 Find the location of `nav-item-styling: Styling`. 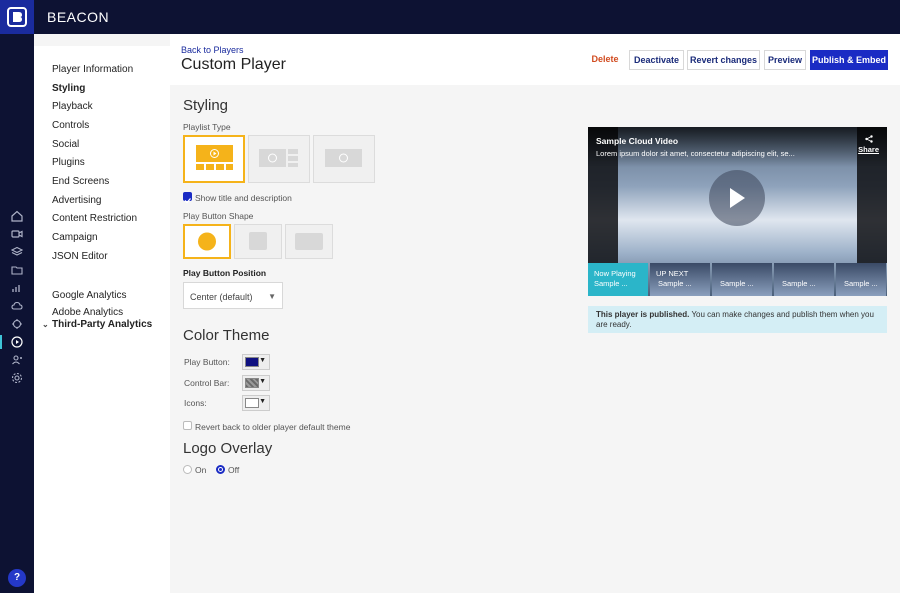

nav-item-styling: Styling is located at coordinates (68, 88).